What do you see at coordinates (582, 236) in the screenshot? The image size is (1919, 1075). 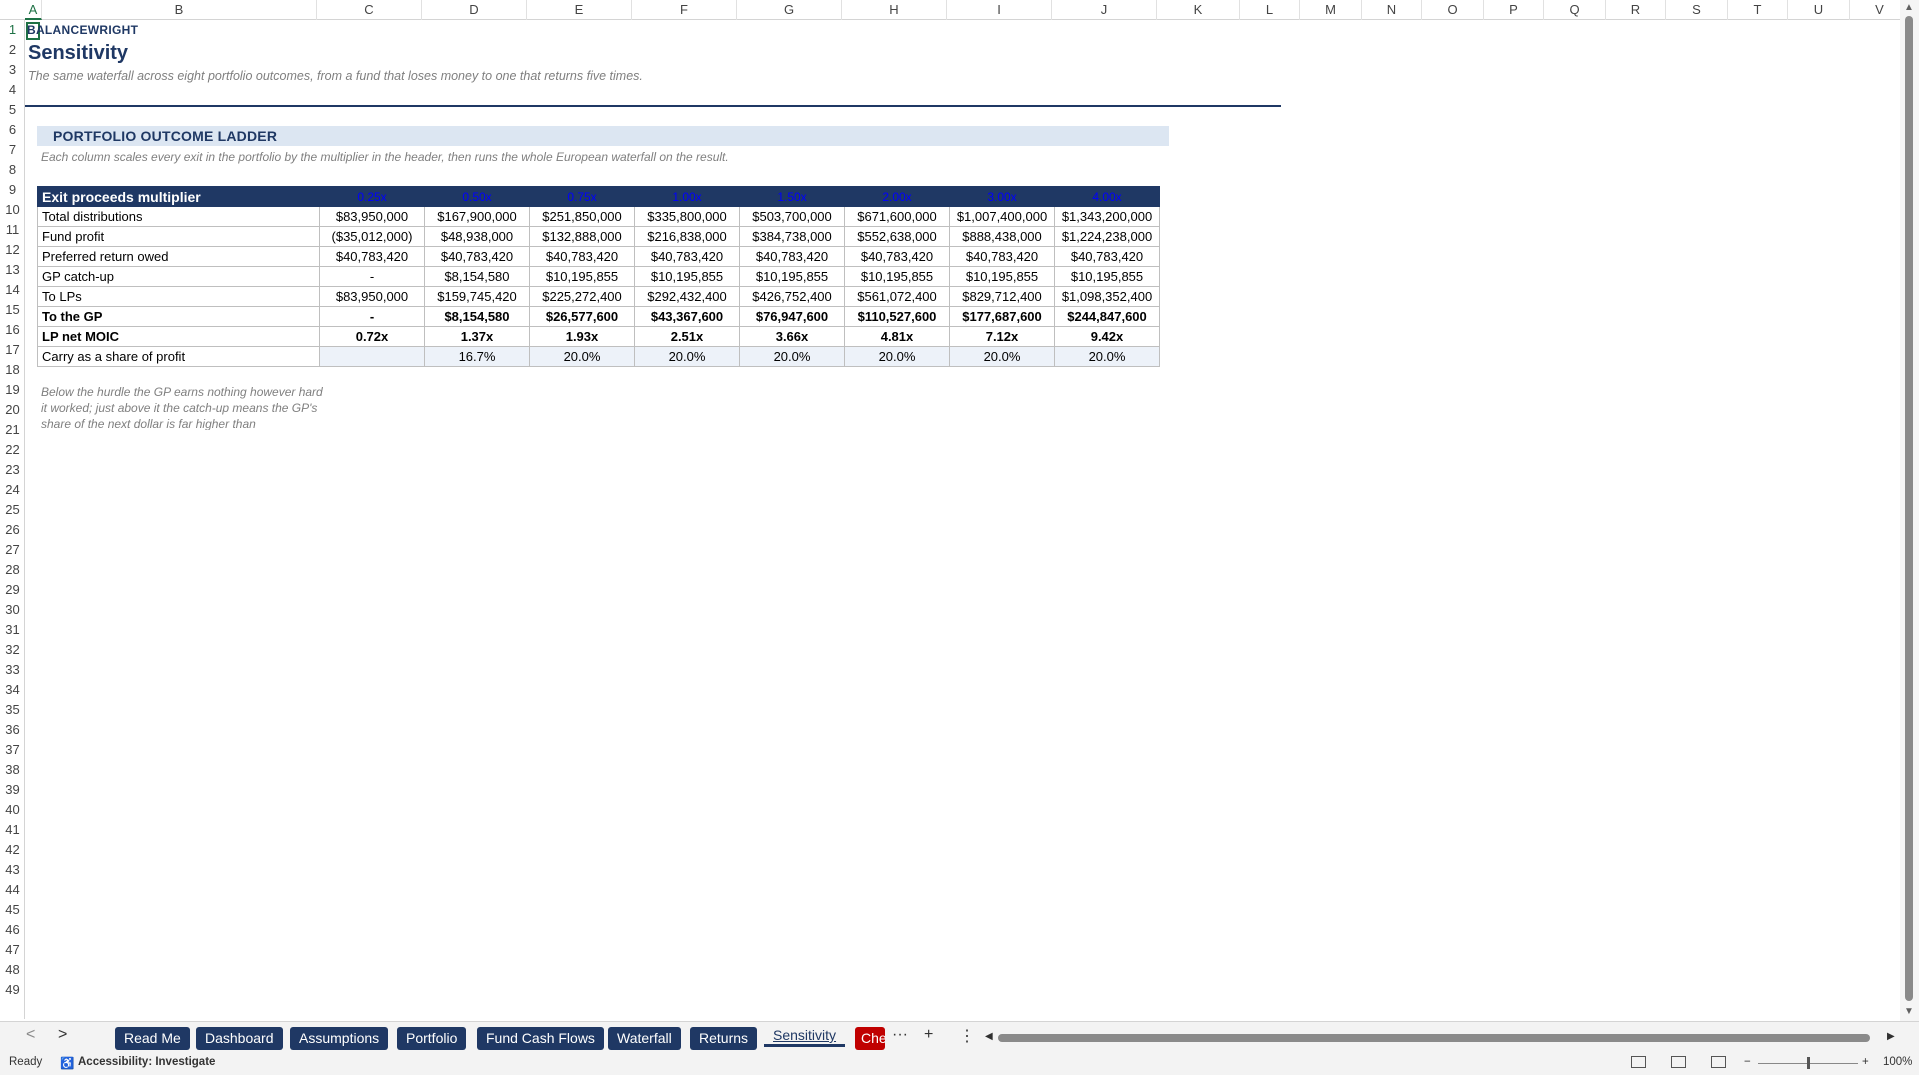 I see `value-cell: $132,888,000` at bounding box center [582, 236].